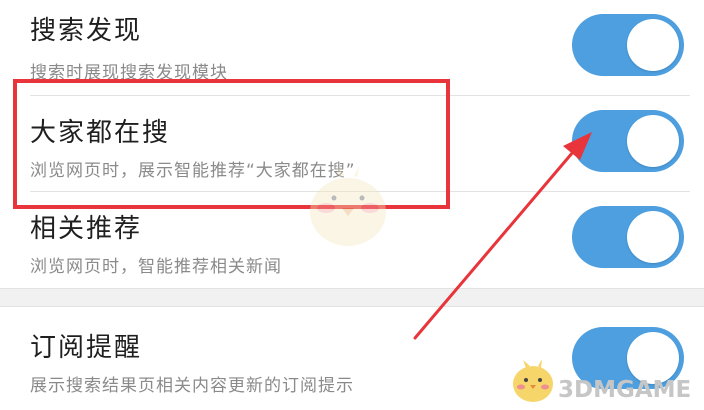 The width and height of the screenshot is (704, 410). Describe the element at coordinates (533, 380) in the screenshot. I see `logo-mascot-icon` at that location.